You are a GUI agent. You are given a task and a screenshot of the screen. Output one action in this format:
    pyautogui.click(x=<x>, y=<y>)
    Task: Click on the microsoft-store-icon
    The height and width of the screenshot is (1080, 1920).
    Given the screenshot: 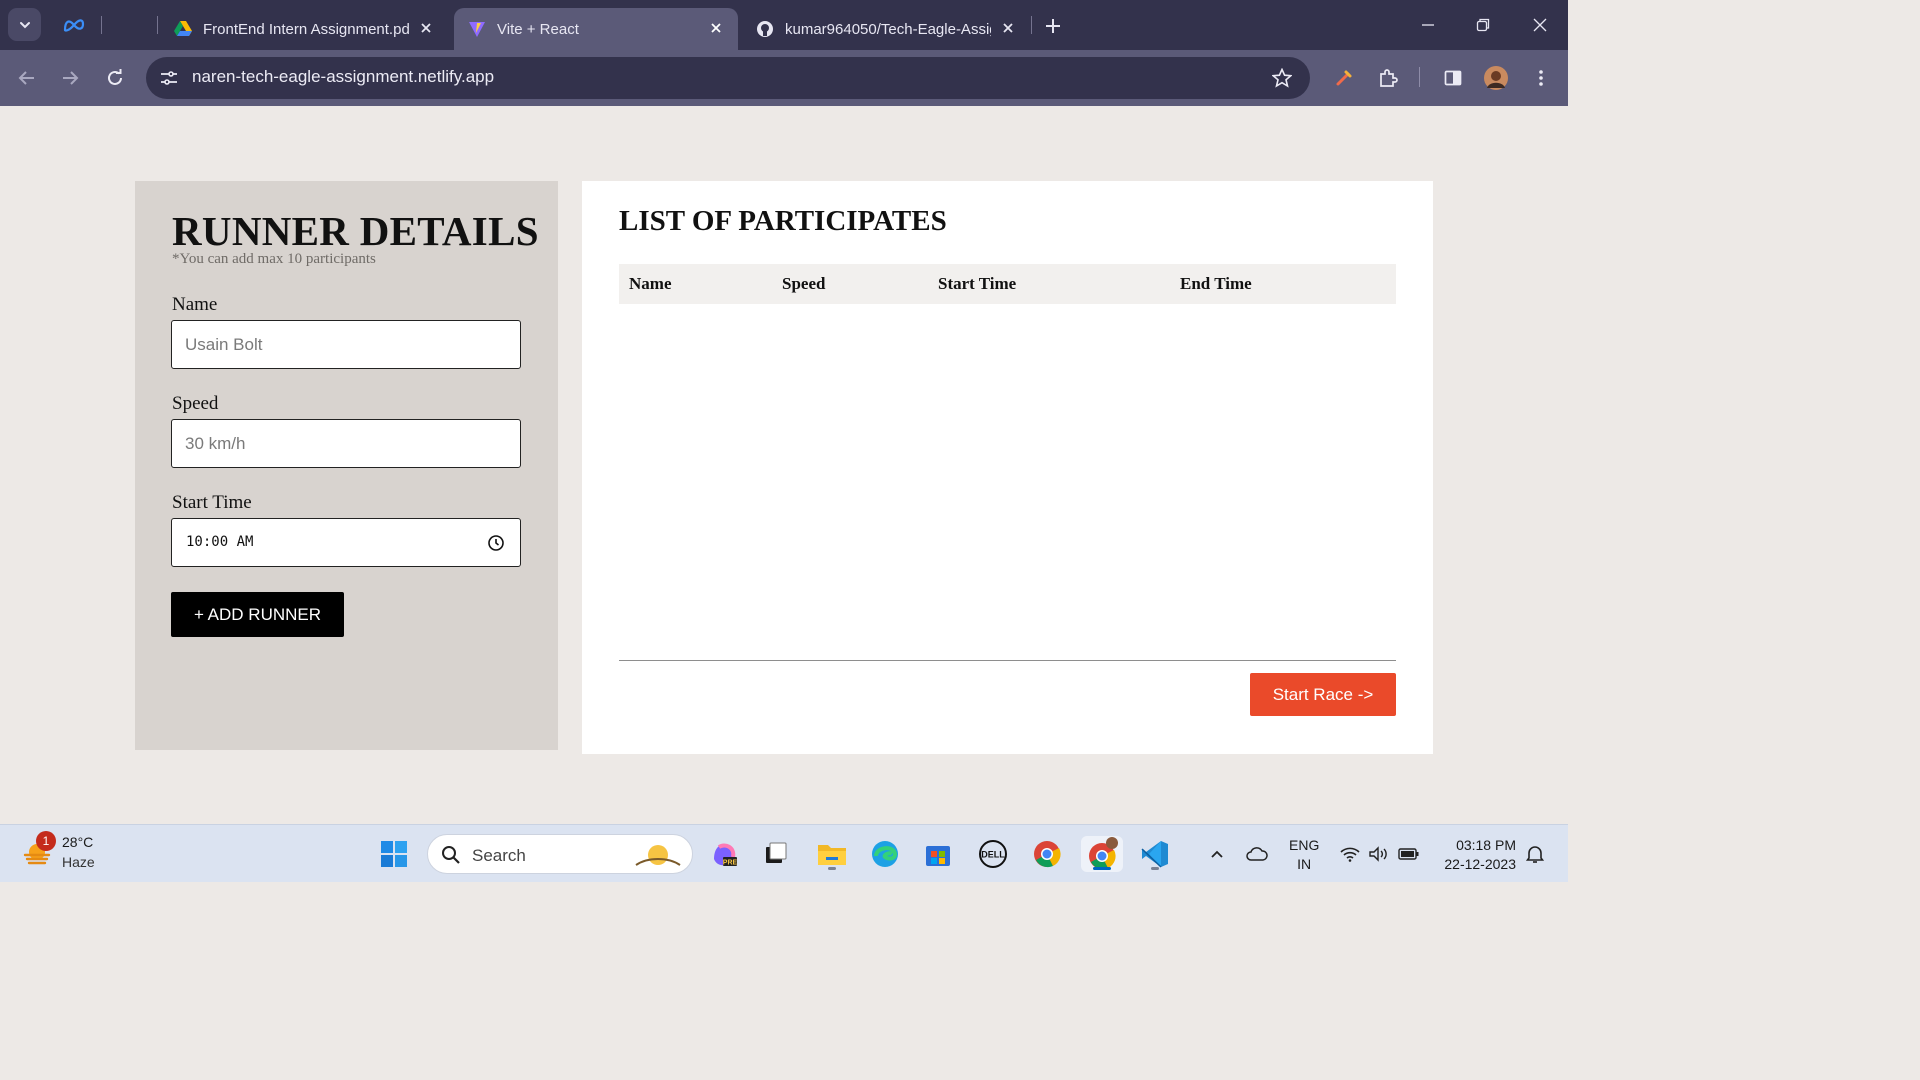 What is the action you would take?
    pyautogui.click(x=938, y=854)
    